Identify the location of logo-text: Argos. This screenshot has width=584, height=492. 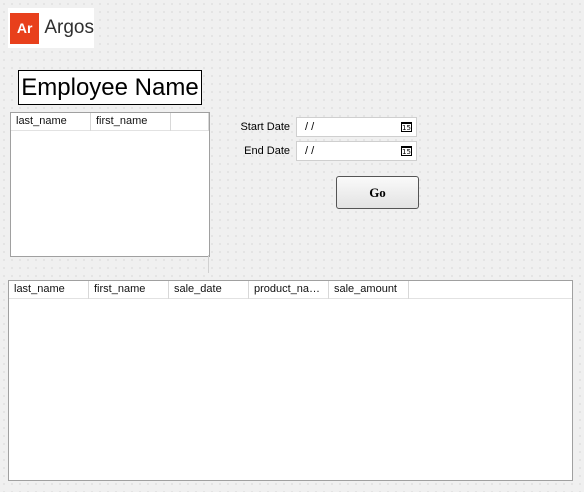
(69, 27).